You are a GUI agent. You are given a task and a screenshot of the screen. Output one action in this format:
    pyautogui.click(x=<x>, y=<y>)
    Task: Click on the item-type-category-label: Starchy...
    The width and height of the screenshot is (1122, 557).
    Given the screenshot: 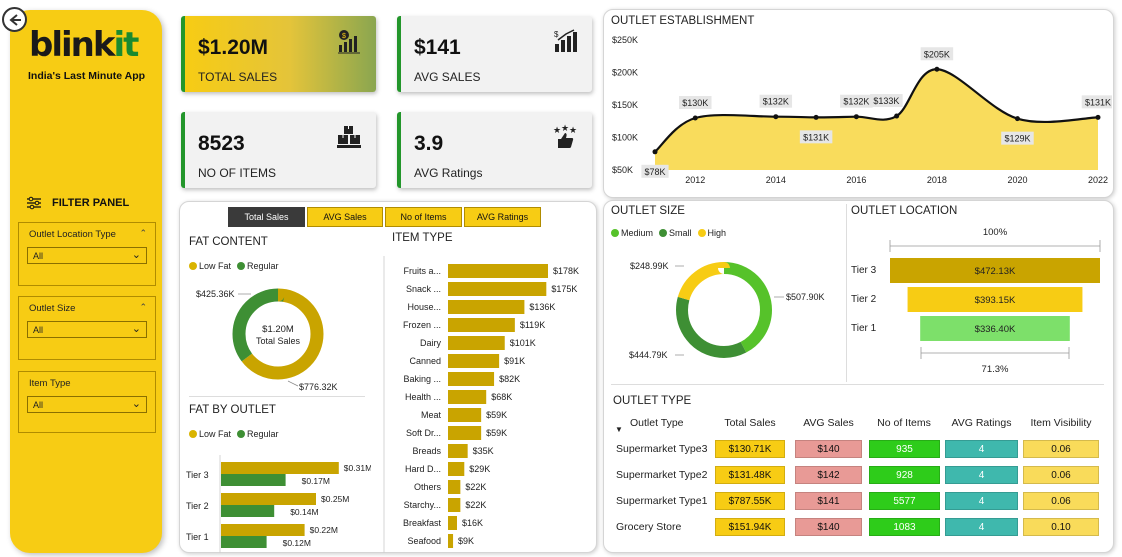 What is the action you would take?
    pyautogui.click(x=422, y=505)
    